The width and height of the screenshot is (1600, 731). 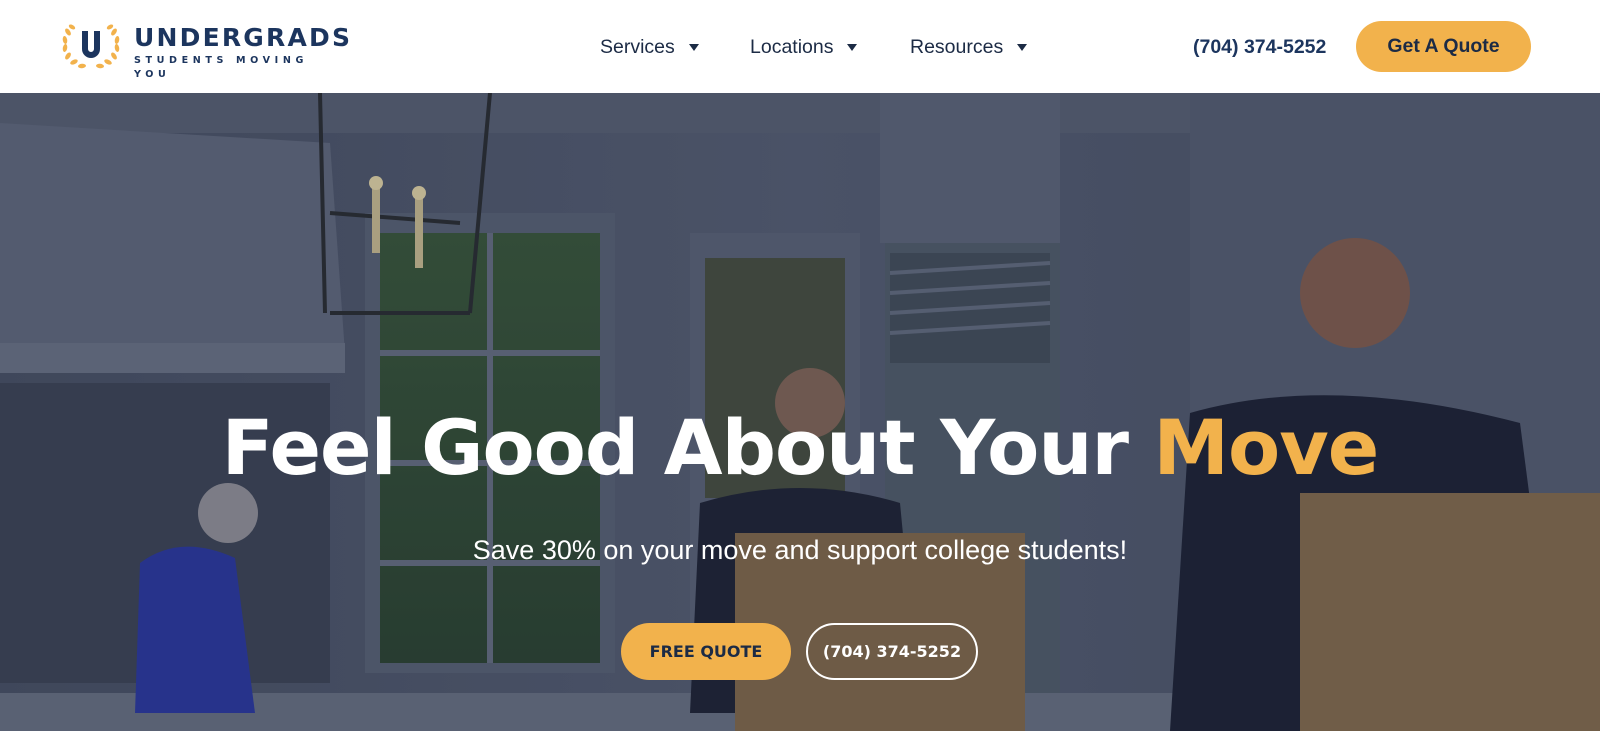 What do you see at coordinates (1266, 447) in the screenshot?
I see `hero-headline-accent: Move` at bounding box center [1266, 447].